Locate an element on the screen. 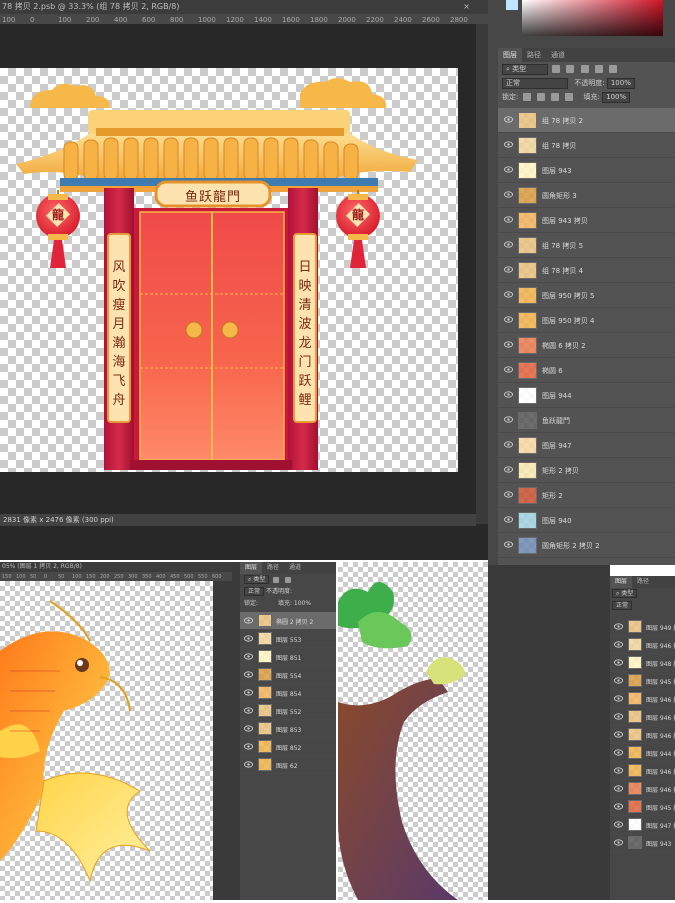 This screenshot has width=675, height=903. fill-input: 100% is located at coordinates (616, 97).